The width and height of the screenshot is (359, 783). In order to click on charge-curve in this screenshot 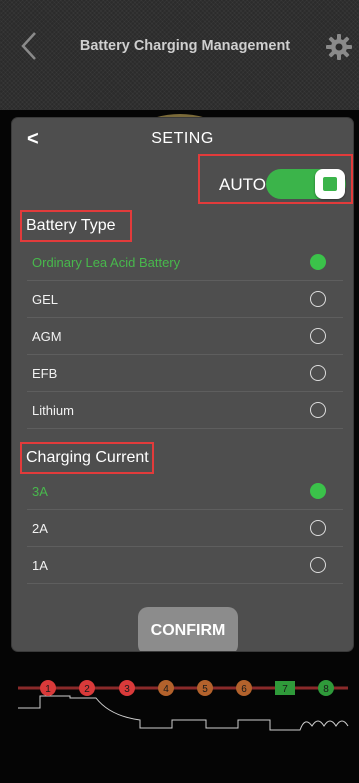, I will do `click(183, 713)`.